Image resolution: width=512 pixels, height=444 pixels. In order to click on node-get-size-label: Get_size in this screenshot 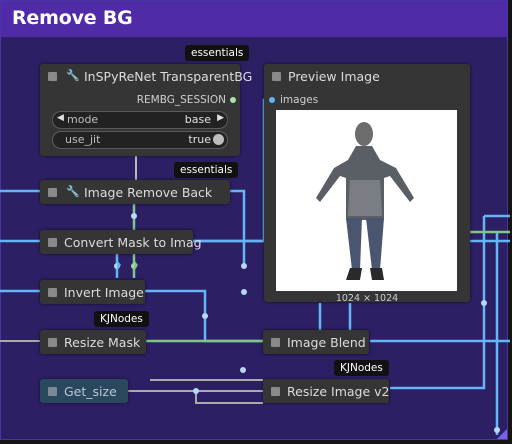, I will do `click(90, 391)`.